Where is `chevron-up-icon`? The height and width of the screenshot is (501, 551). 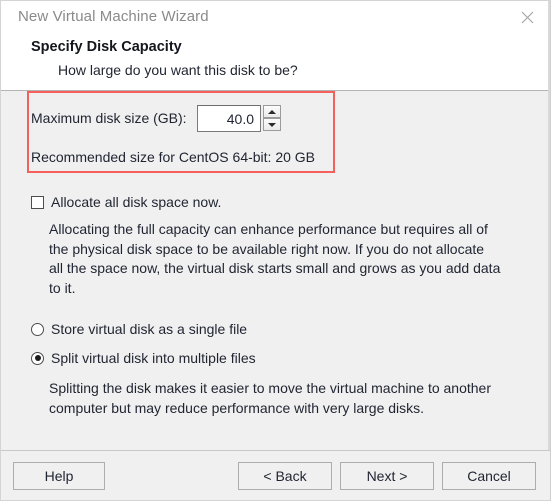
chevron-up-icon is located at coordinates (272, 111).